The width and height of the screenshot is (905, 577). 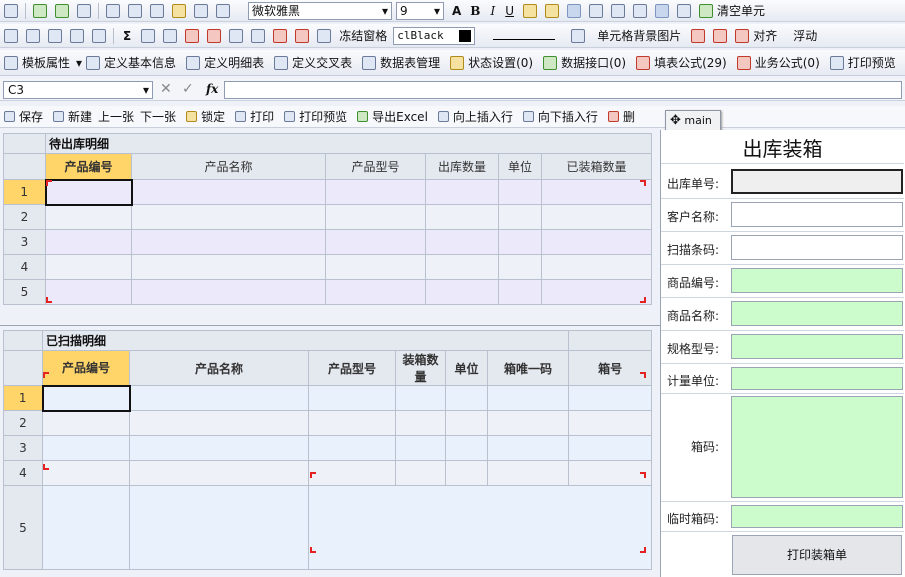 I want to click on row-number: 1, so click(x=24, y=192).